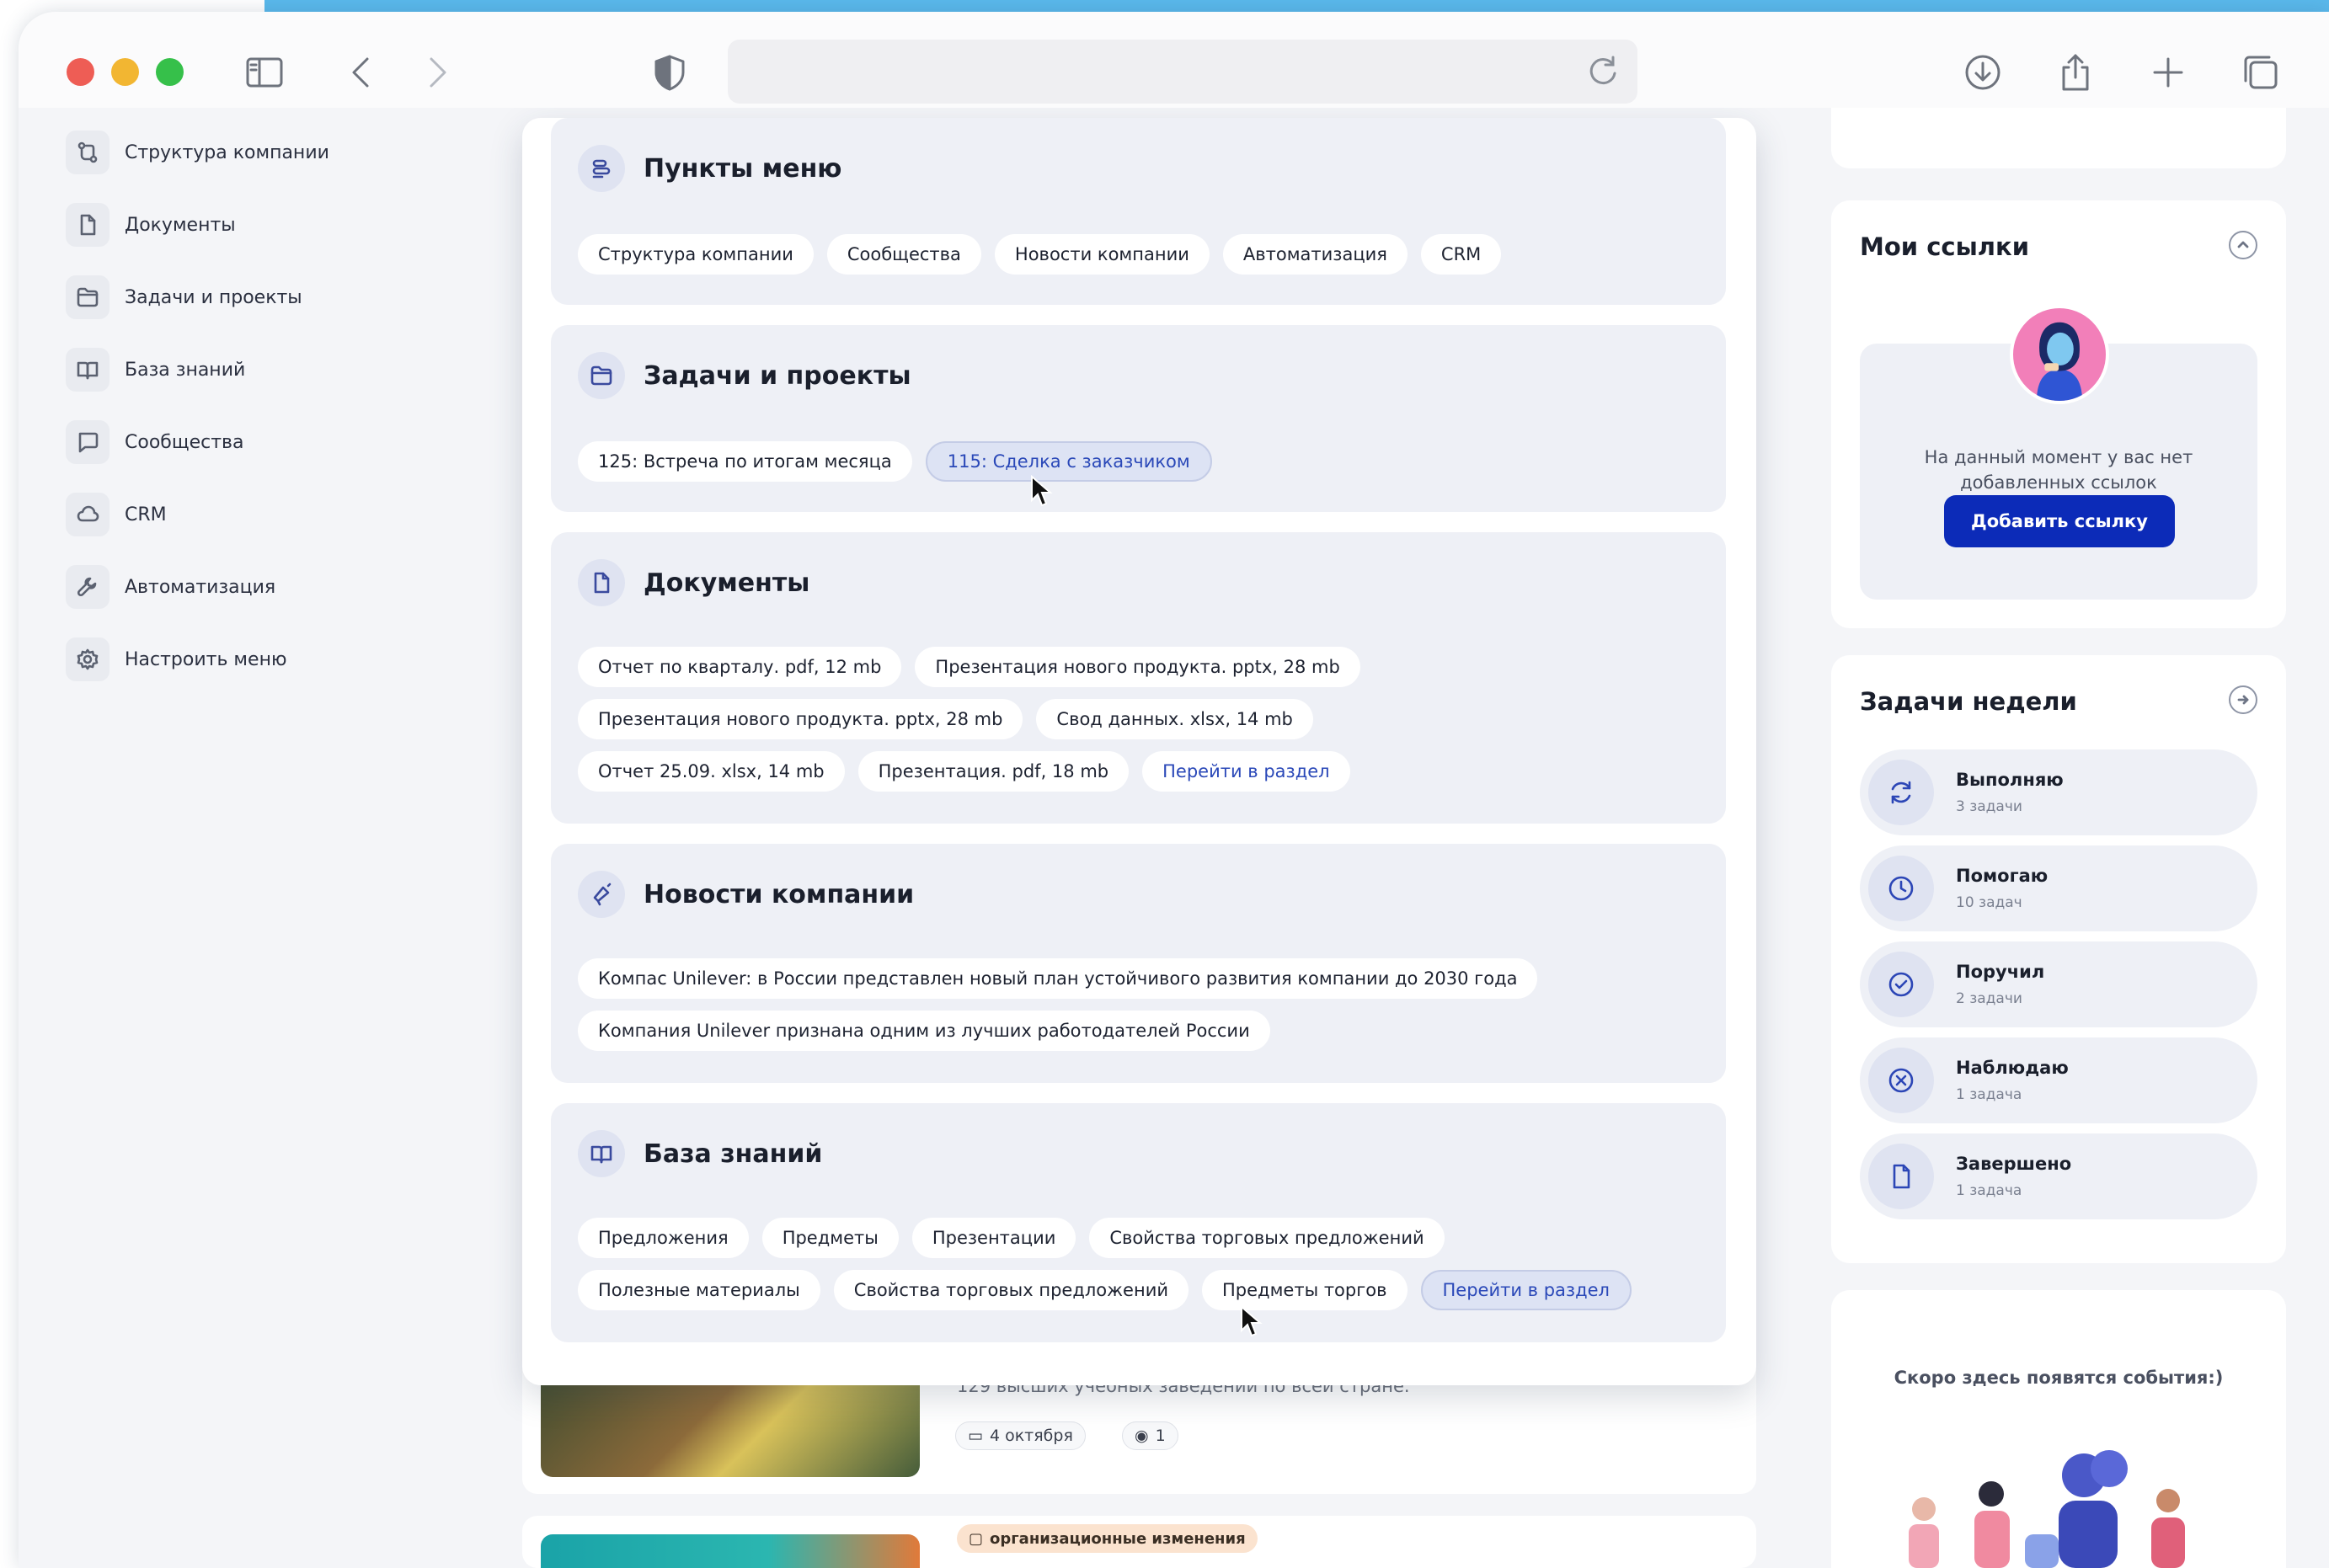  What do you see at coordinates (993, 771) in the screenshot?
I see `chip-document: Презентация. pdf, 18 mb` at bounding box center [993, 771].